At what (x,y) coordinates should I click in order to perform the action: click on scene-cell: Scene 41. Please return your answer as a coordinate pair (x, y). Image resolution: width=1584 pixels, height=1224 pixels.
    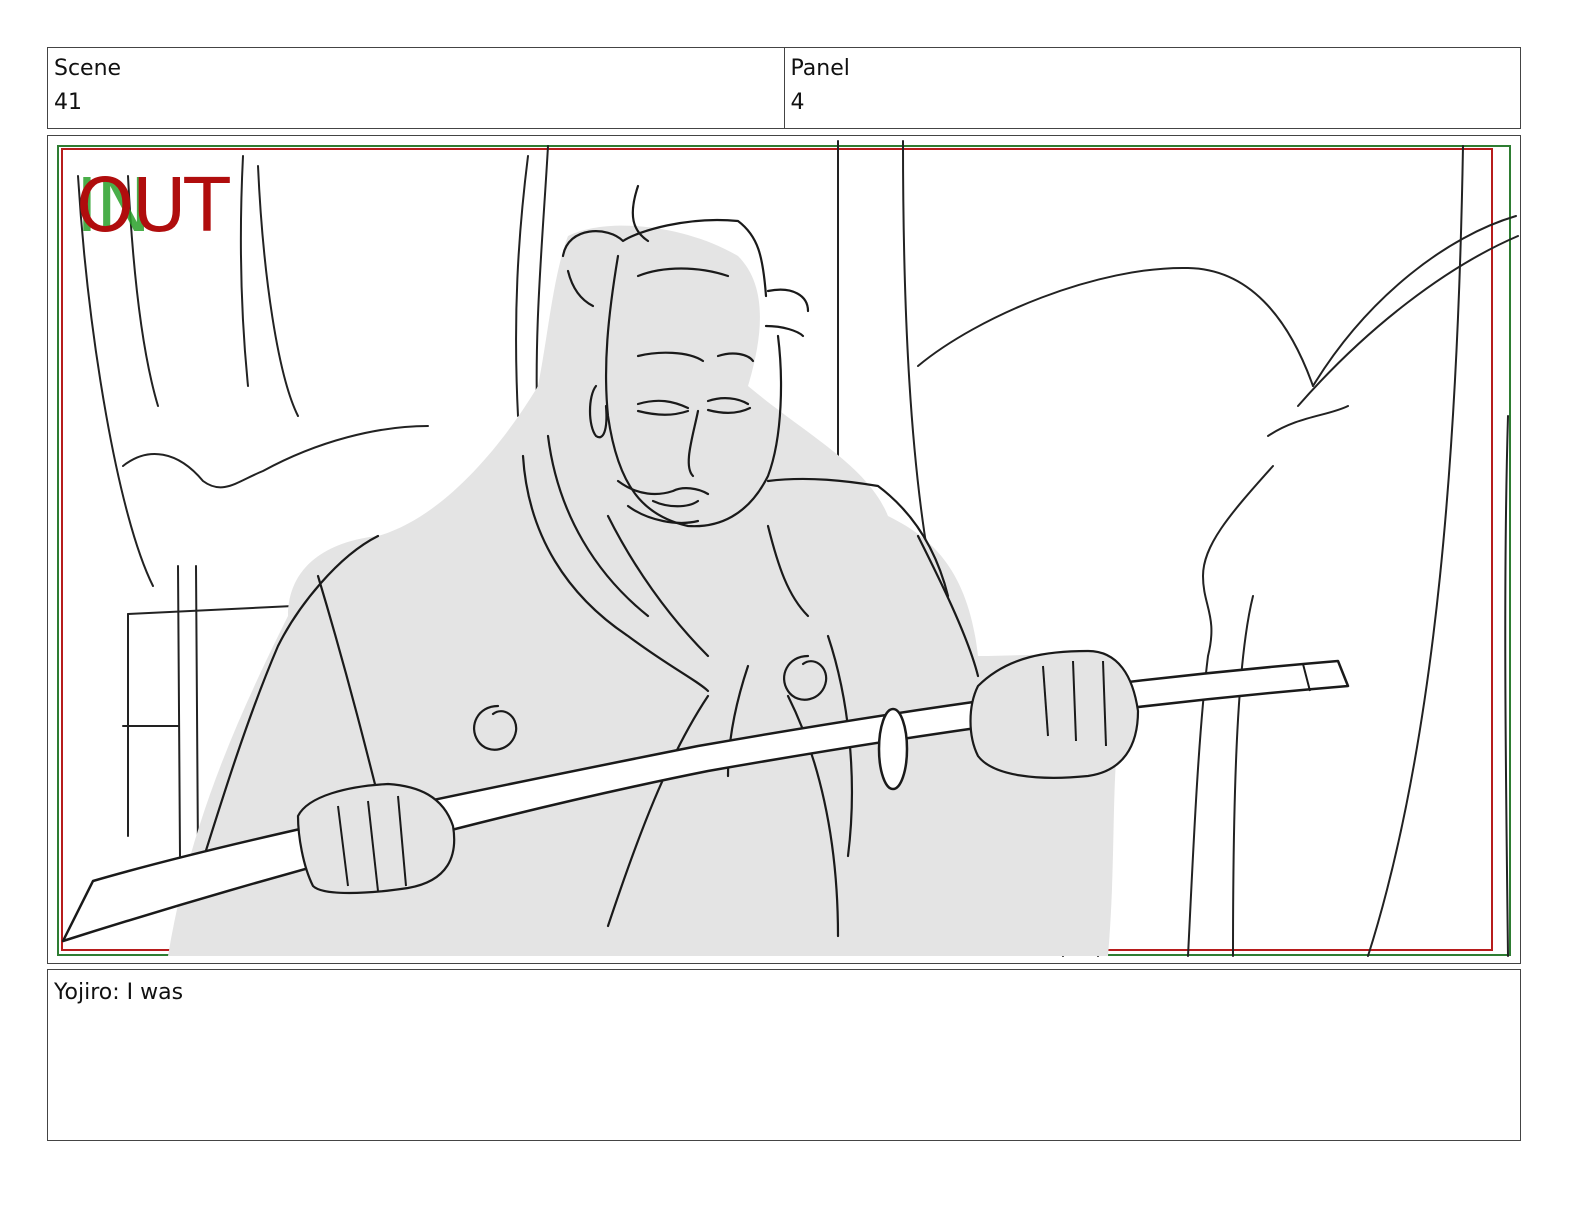
    Looking at the image, I should click on (416, 88).